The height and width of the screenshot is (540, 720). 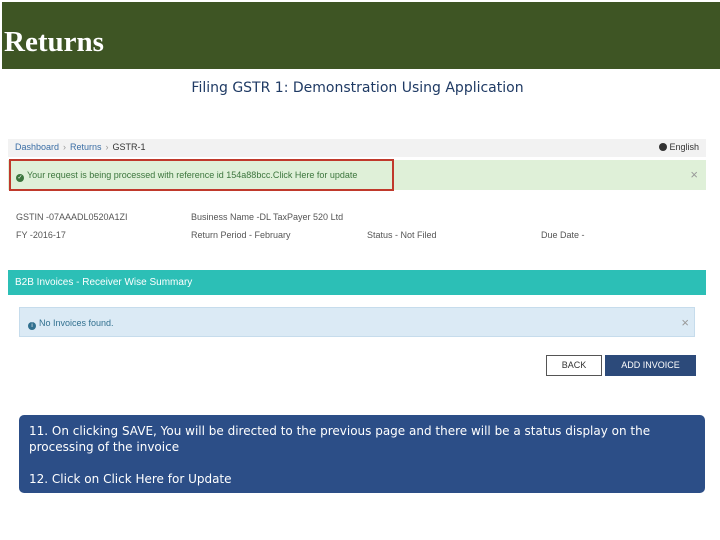 What do you see at coordinates (357, 148) in the screenshot?
I see `breadcrumb-bar: Dashboard › Returns › GSTR-1 English` at bounding box center [357, 148].